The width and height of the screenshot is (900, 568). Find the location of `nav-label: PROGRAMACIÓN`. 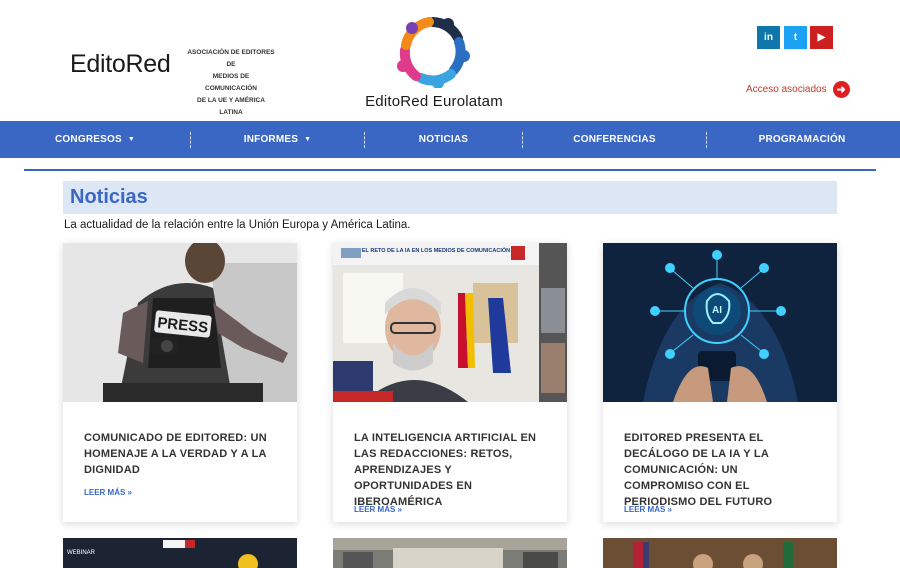

nav-label: PROGRAMACIÓN is located at coordinates (802, 139).